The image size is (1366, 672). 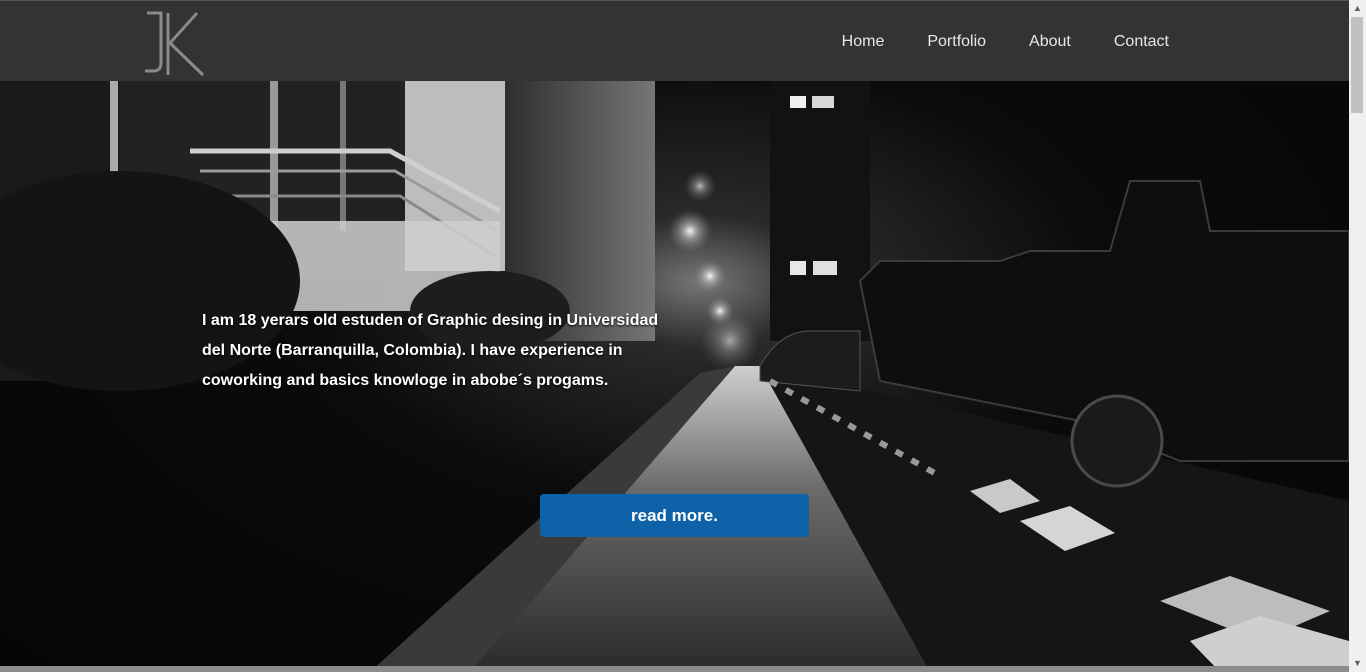 What do you see at coordinates (1050, 42) in the screenshot?
I see `nav-about: About` at bounding box center [1050, 42].